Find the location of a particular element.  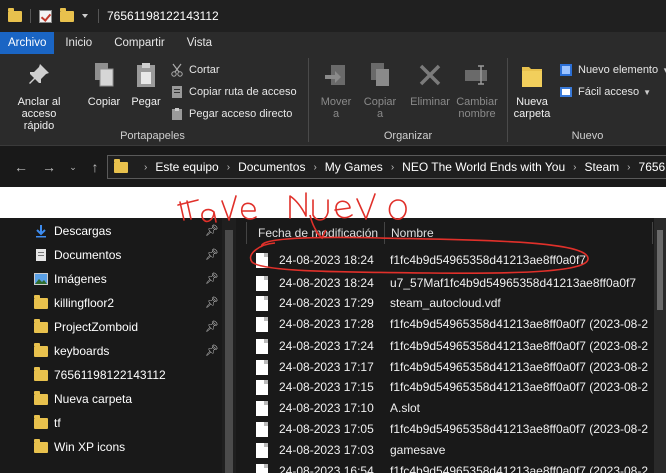

paste-button: Pegar is located at coordinates (146, 84).